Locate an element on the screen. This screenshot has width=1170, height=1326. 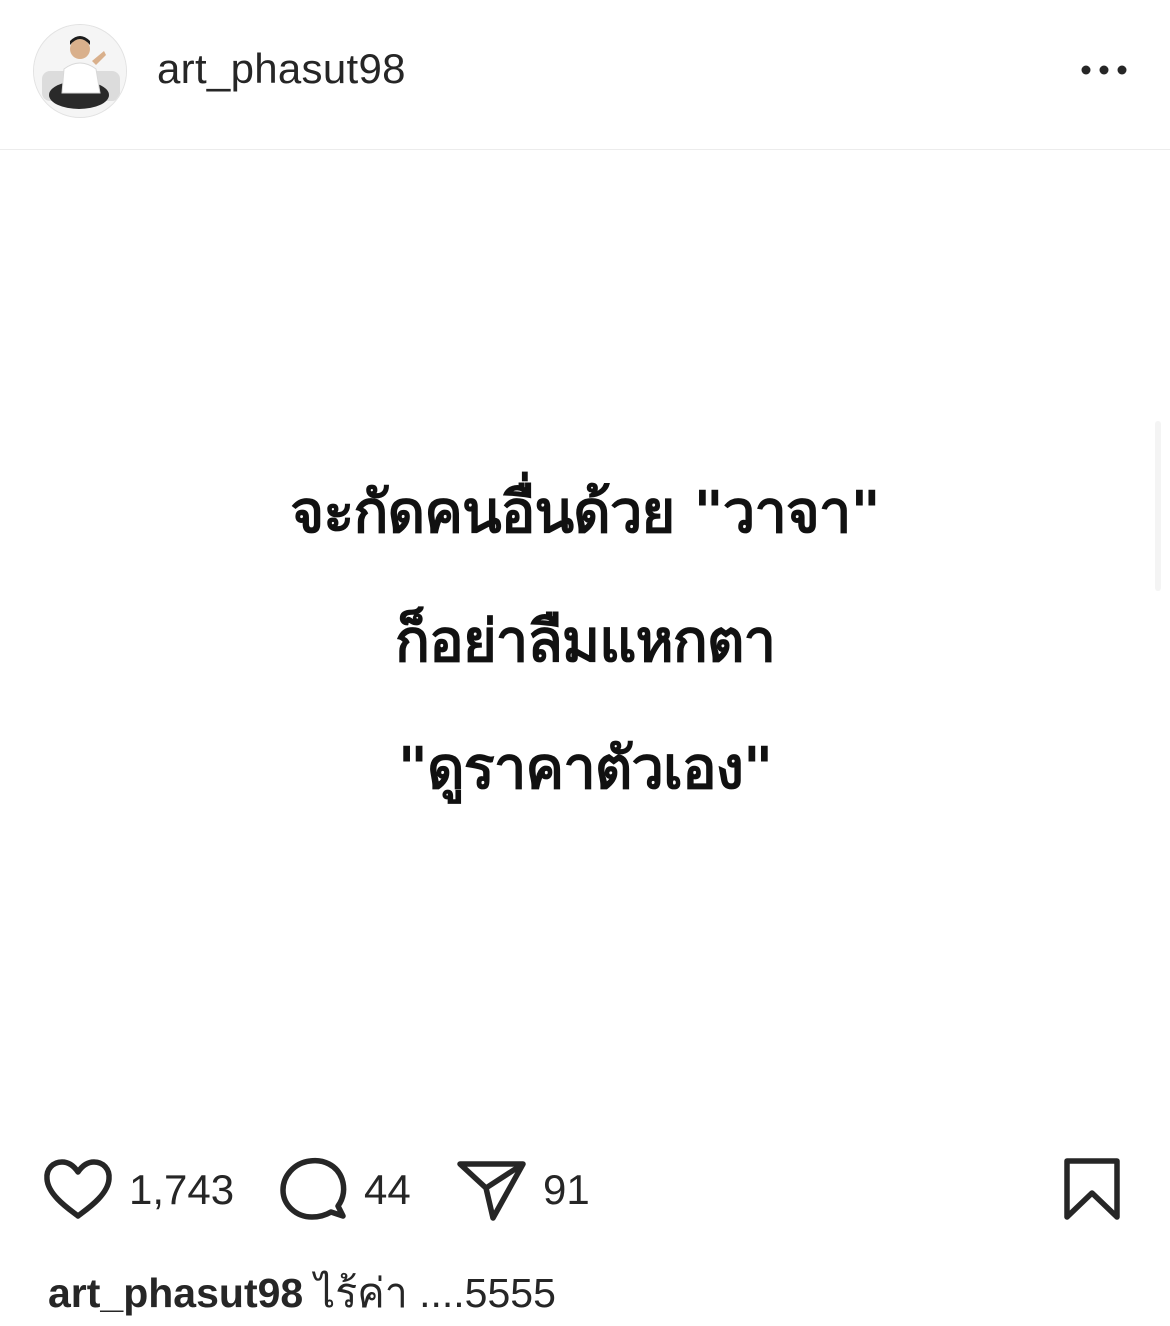
shares-count: 91 is located at coordinates (566, 1190).